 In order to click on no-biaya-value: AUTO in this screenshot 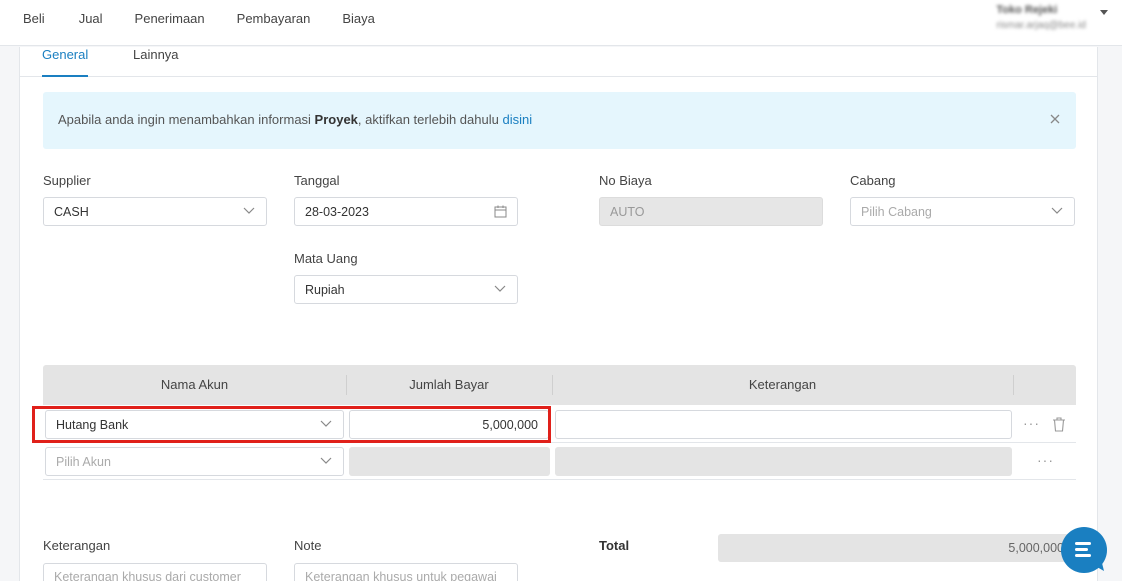, I will do `click(627, 212)`.